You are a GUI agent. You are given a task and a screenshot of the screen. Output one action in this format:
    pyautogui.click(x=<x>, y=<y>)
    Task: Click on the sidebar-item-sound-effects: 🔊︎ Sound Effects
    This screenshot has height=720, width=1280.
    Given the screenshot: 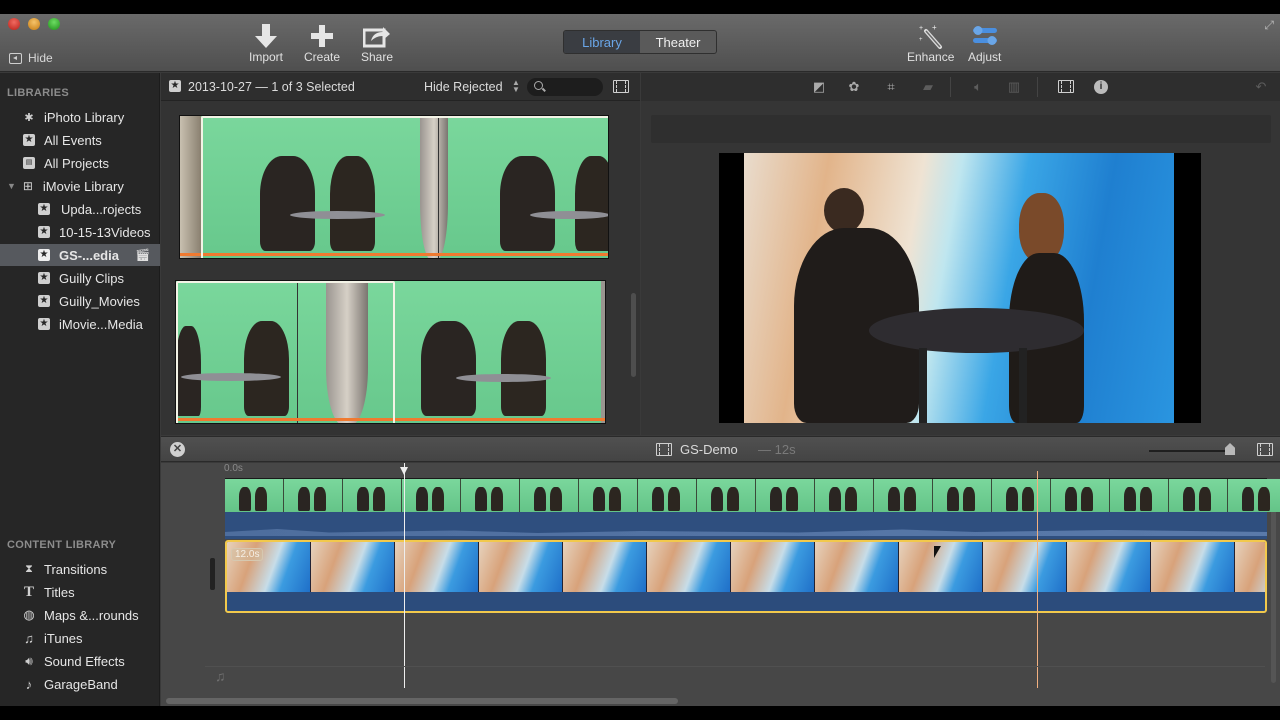 What is the action you would take?
    pyautogui.click(x=80, y=661)
    